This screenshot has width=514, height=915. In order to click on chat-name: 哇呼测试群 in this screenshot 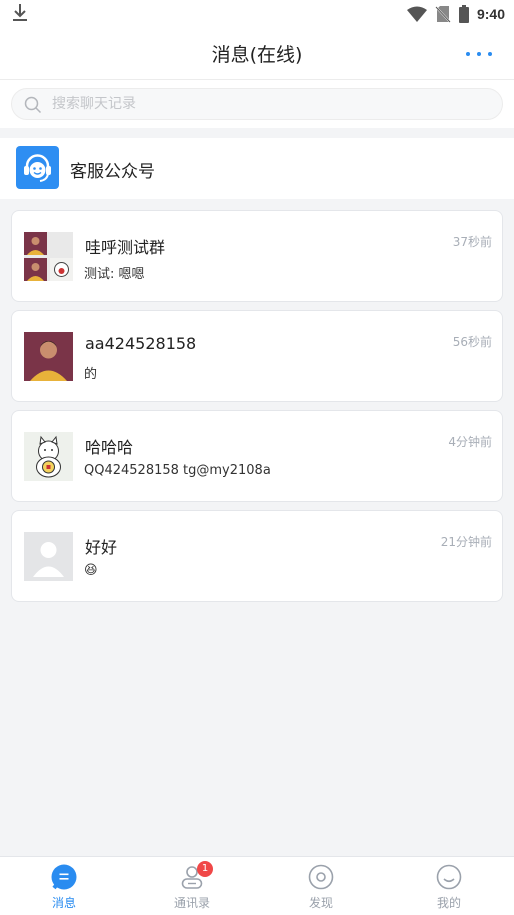, I will do `click(125, 247)`.